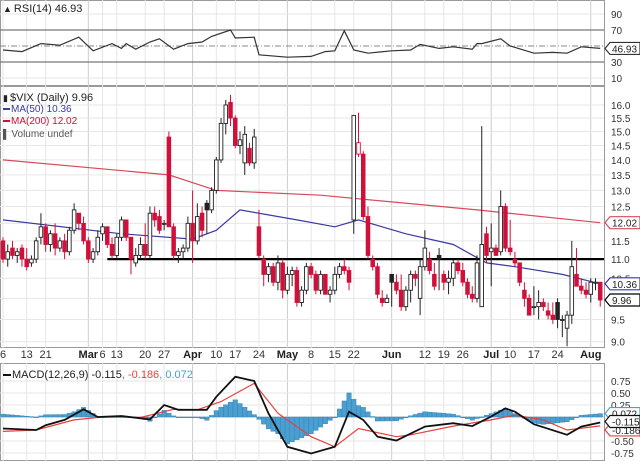  I want to click on x-axis-label: 19, so click(444, 355).